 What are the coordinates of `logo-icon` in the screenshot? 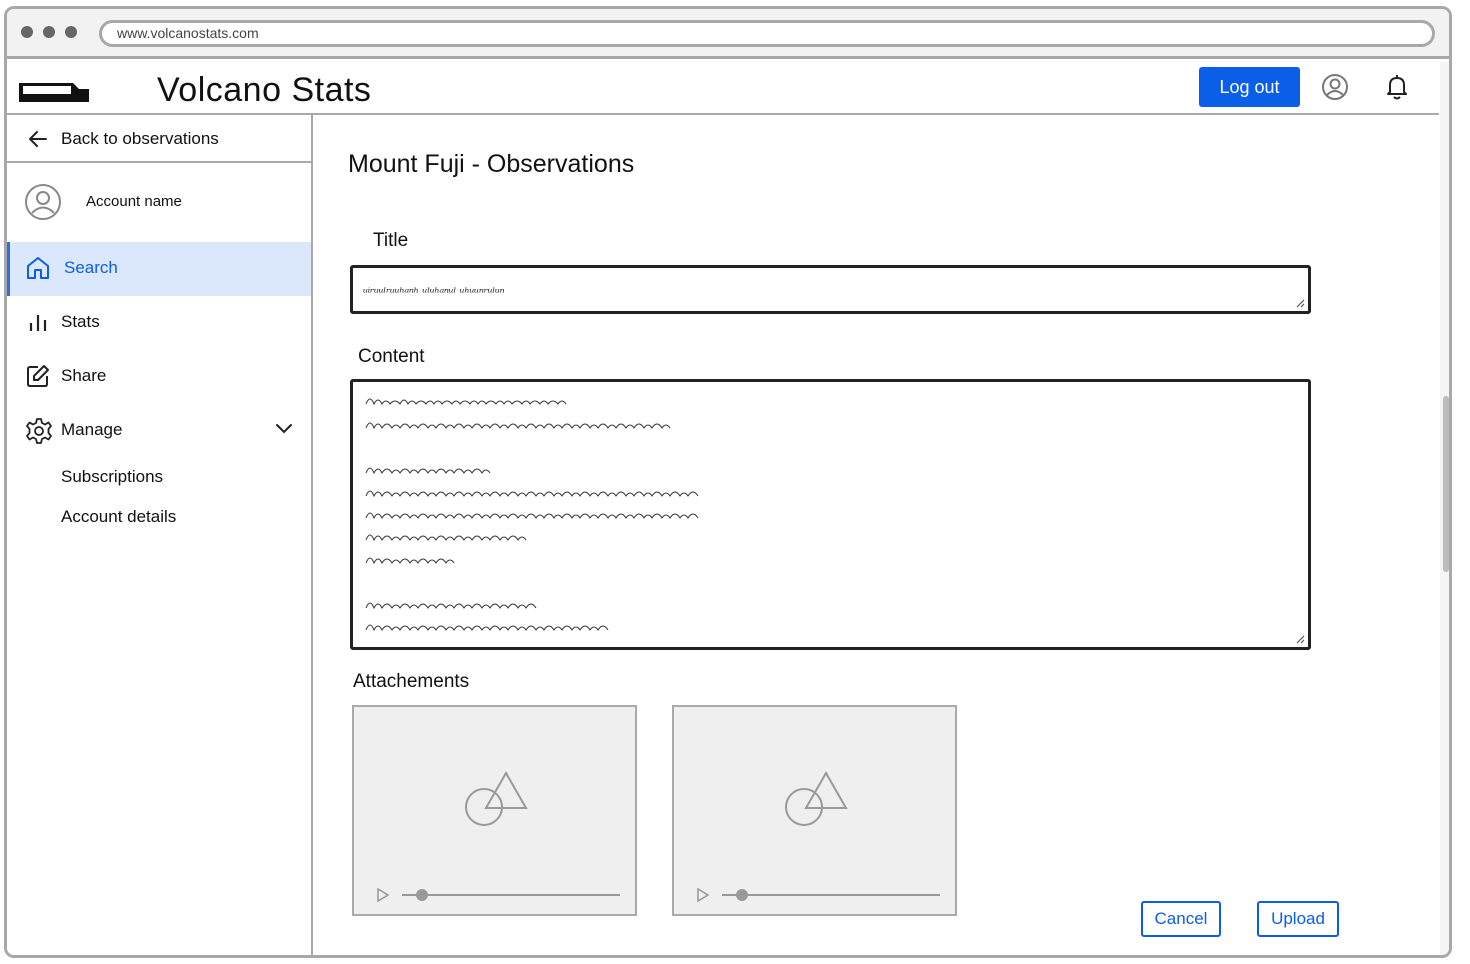 It's located at (54, 92).